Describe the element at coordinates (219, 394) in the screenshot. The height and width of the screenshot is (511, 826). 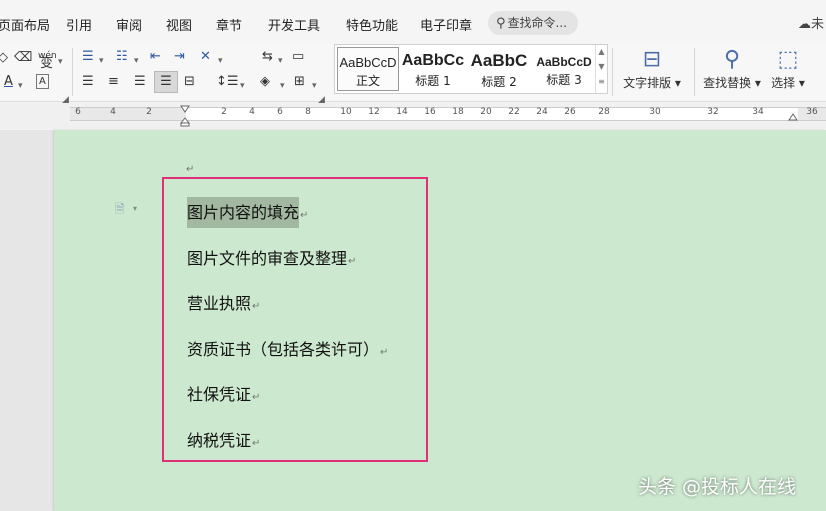
I see `list-item-text: 社保凭证` at that location.